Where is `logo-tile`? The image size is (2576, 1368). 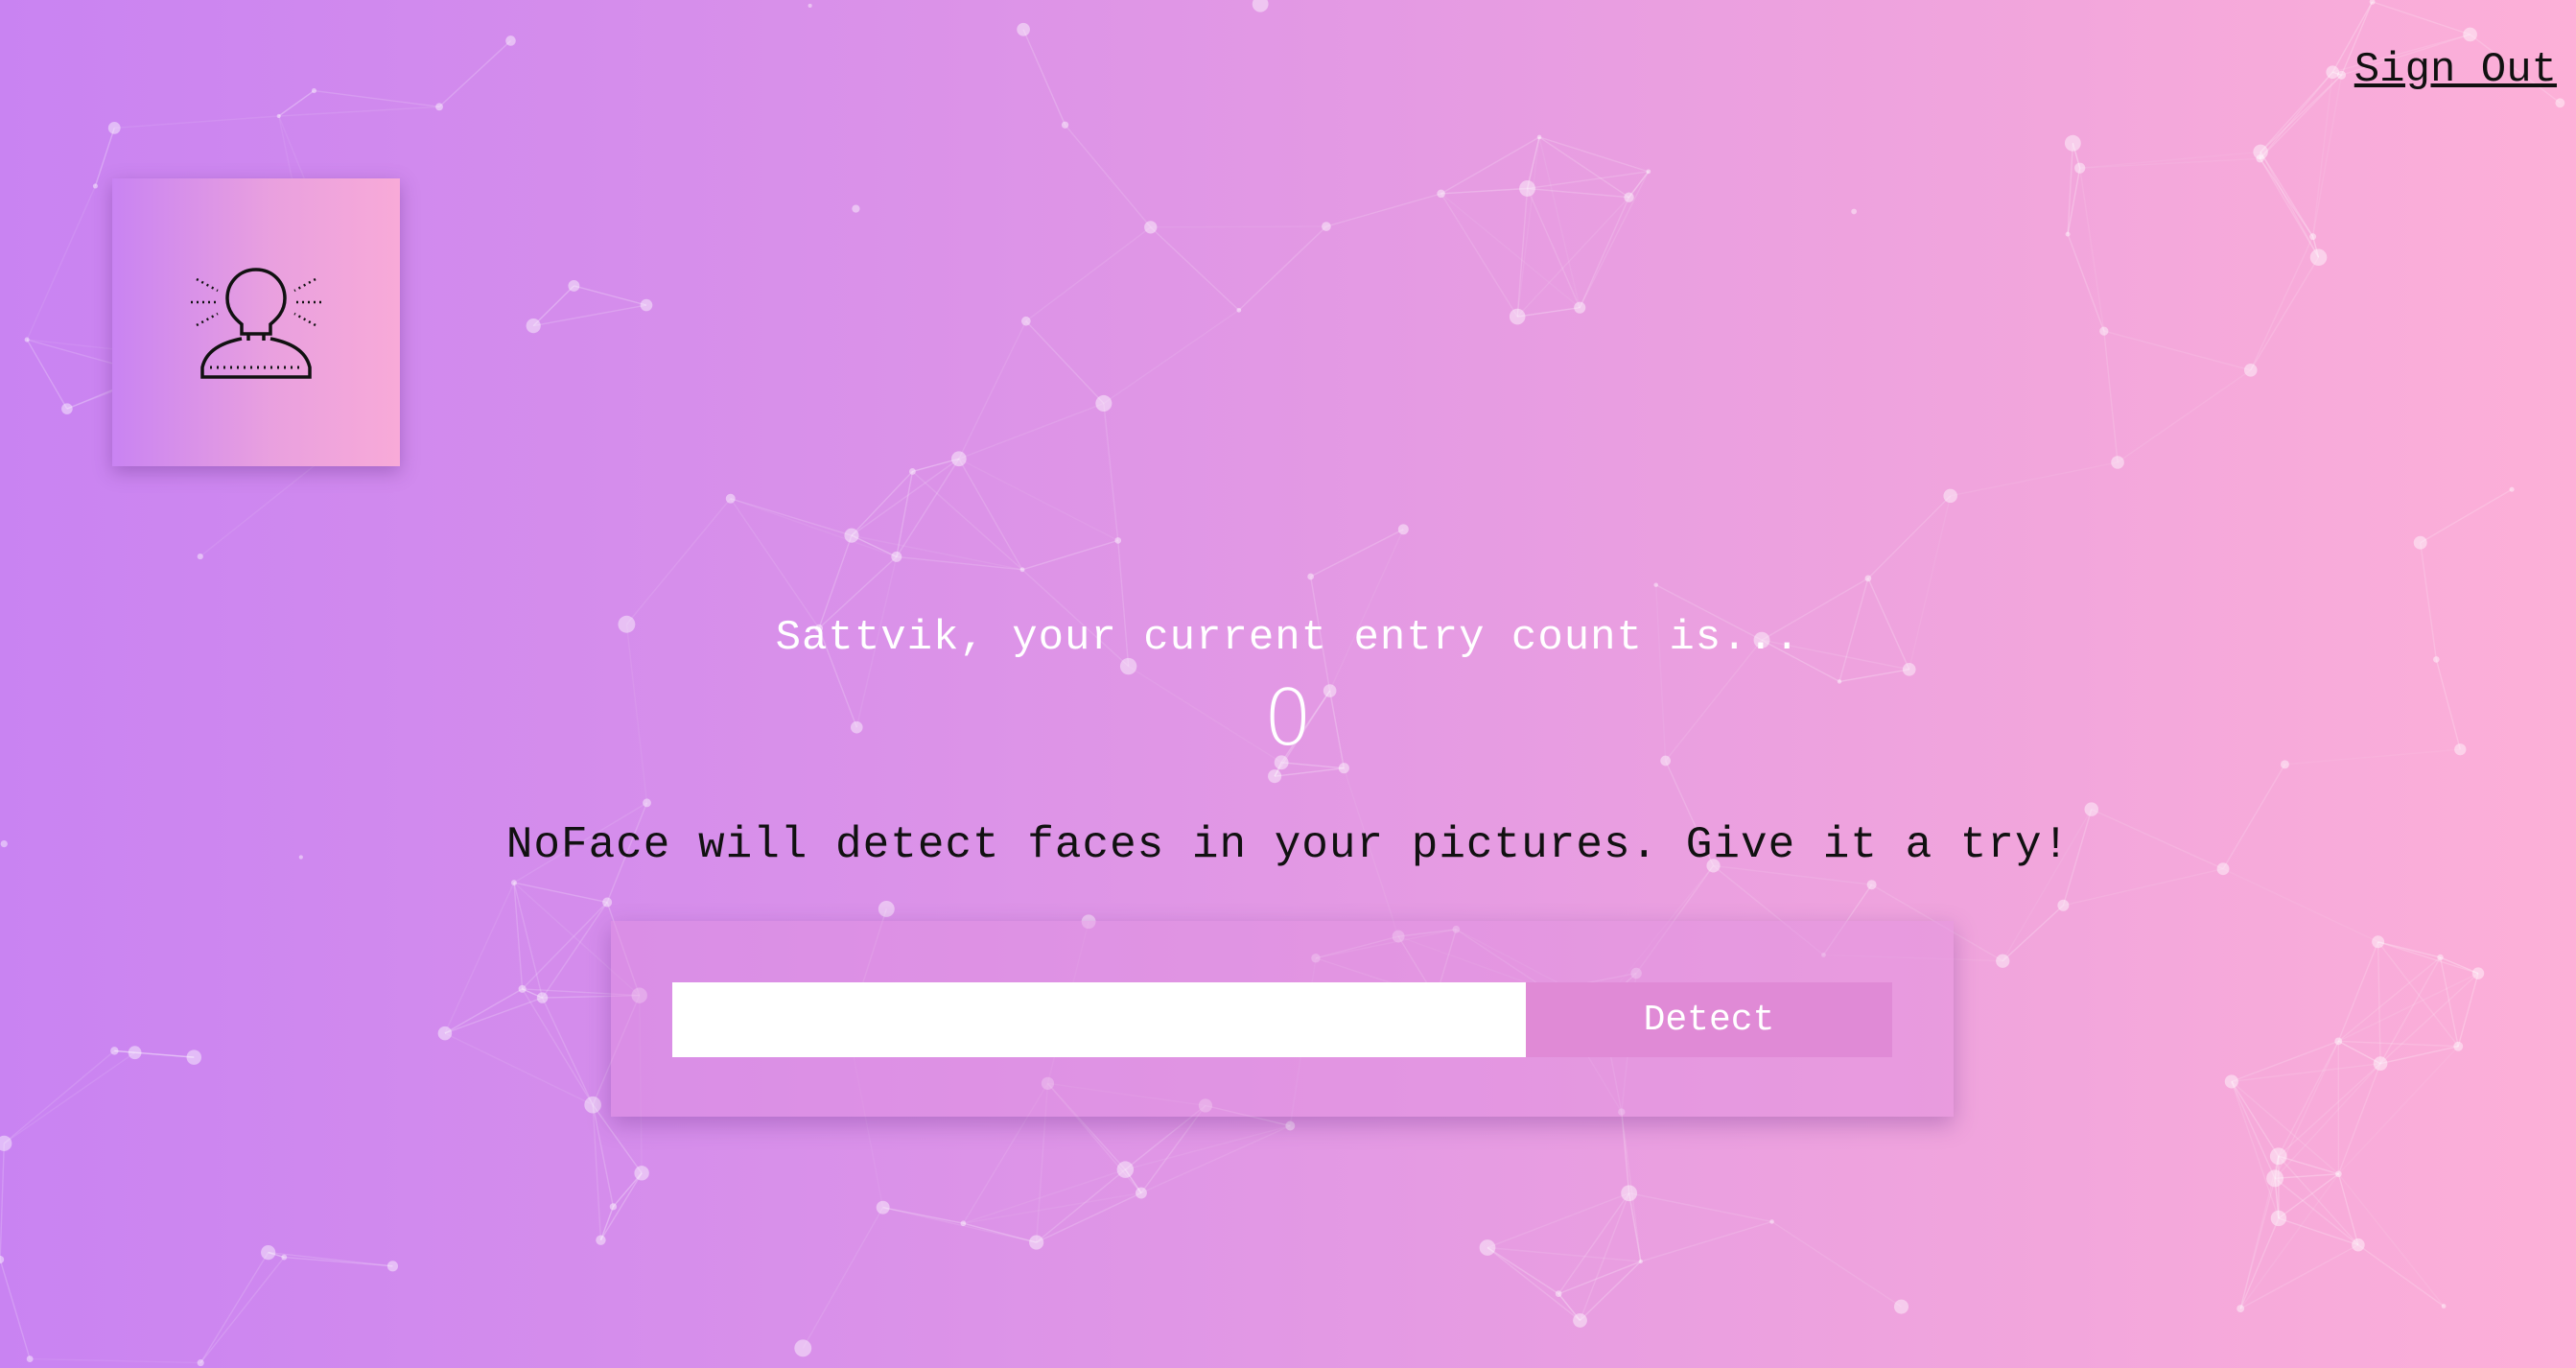 logo-tile is located at coordinates (256, 322).